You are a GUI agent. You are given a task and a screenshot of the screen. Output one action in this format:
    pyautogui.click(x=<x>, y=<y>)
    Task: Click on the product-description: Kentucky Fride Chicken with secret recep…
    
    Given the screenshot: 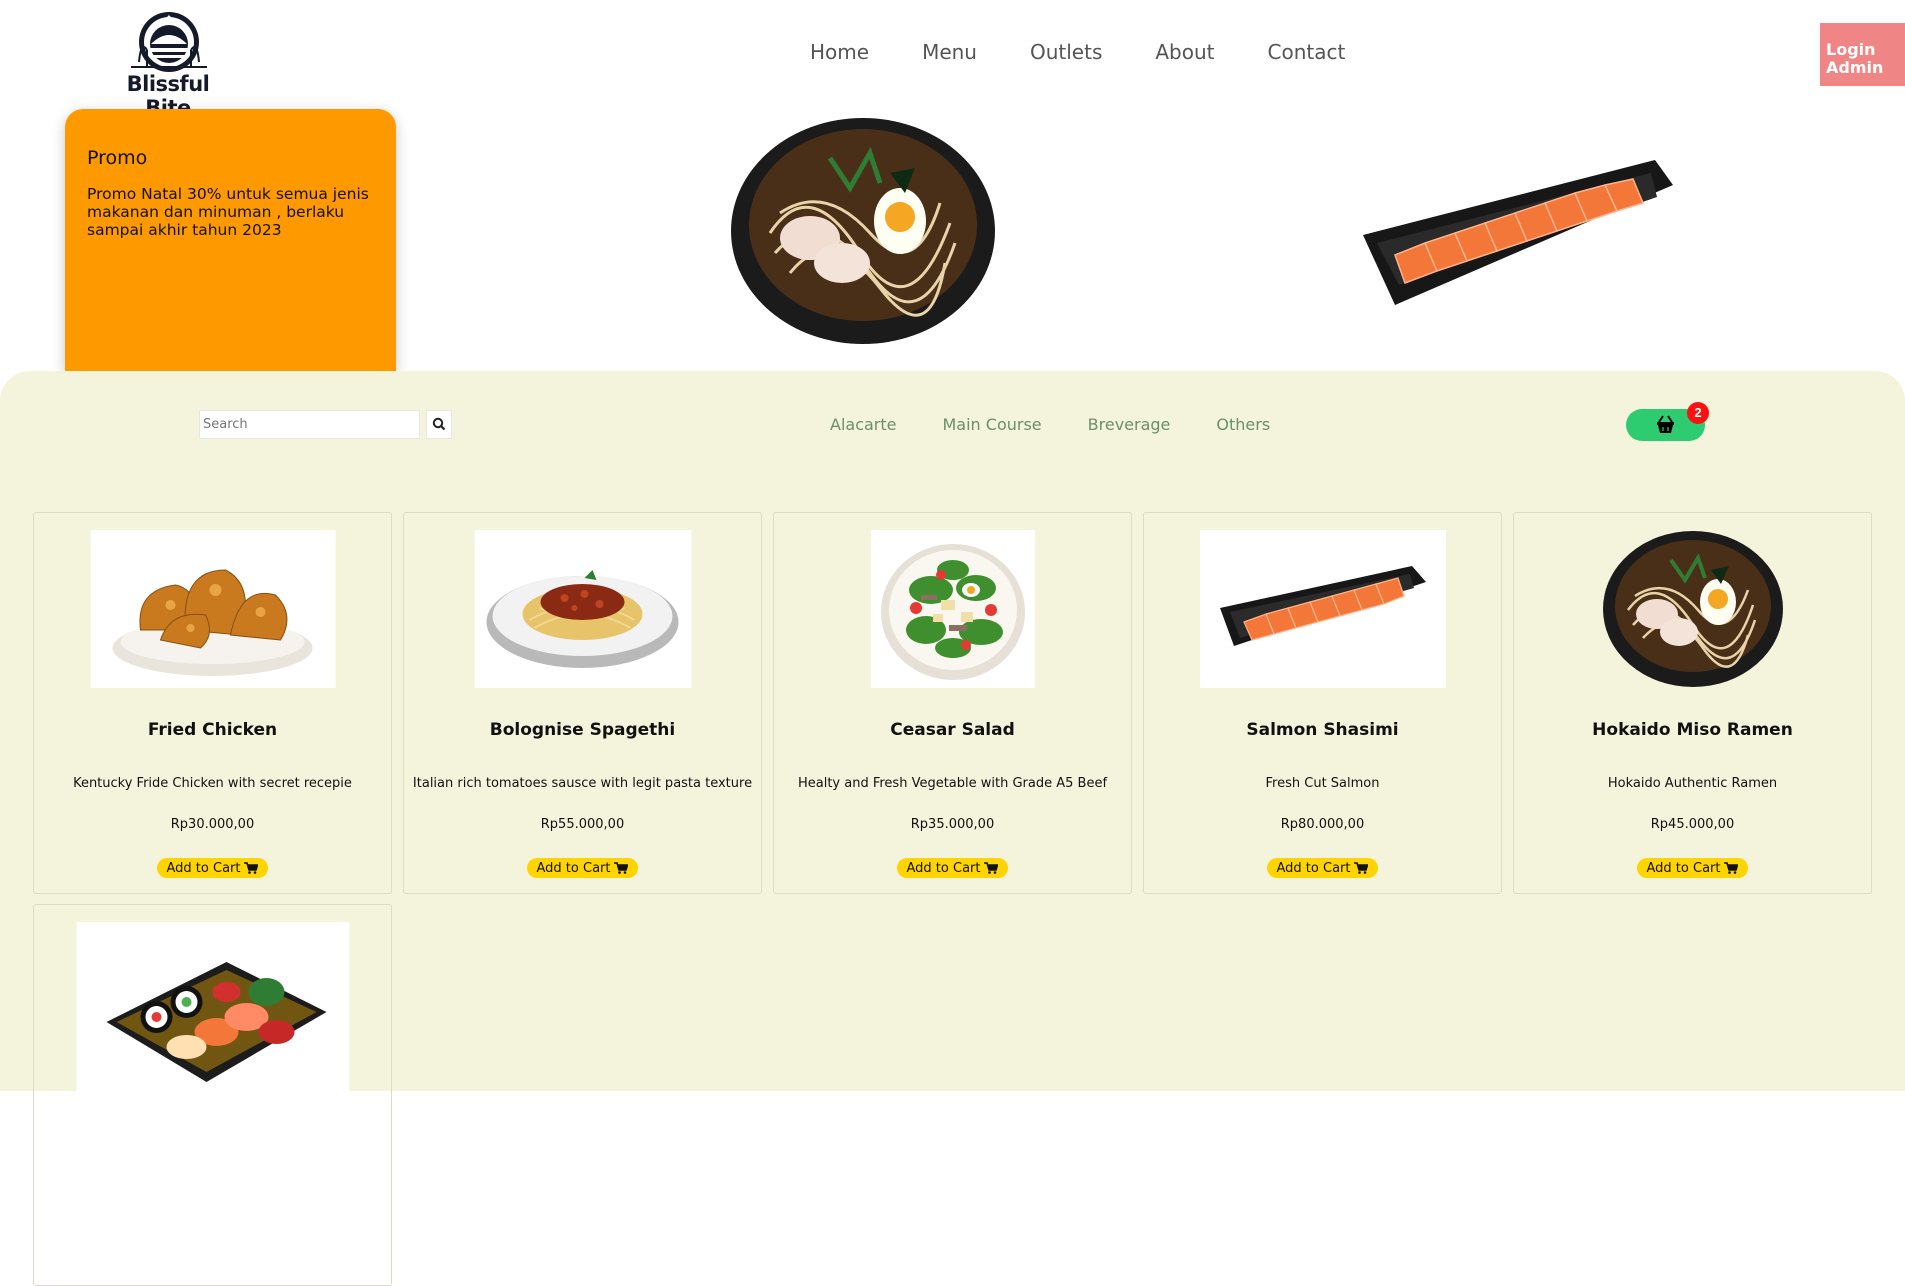 What is the action you would take?
    pyautogui.click(x=212, y=783)
    